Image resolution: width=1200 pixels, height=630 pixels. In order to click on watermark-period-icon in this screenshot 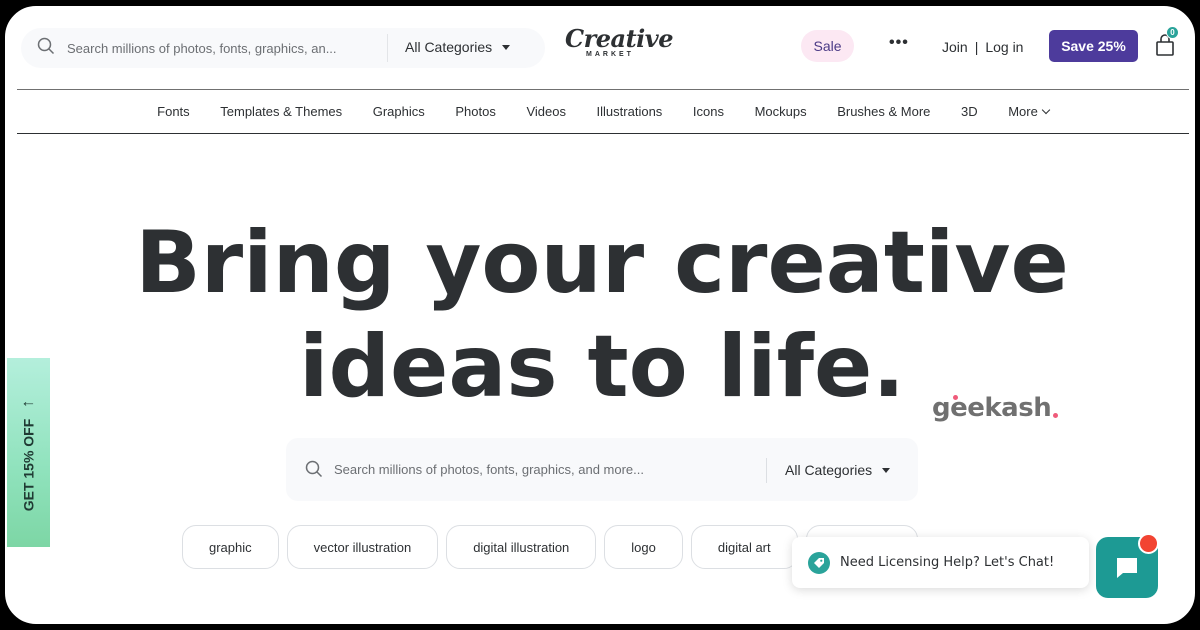, I will do `click(1056, 415)`.